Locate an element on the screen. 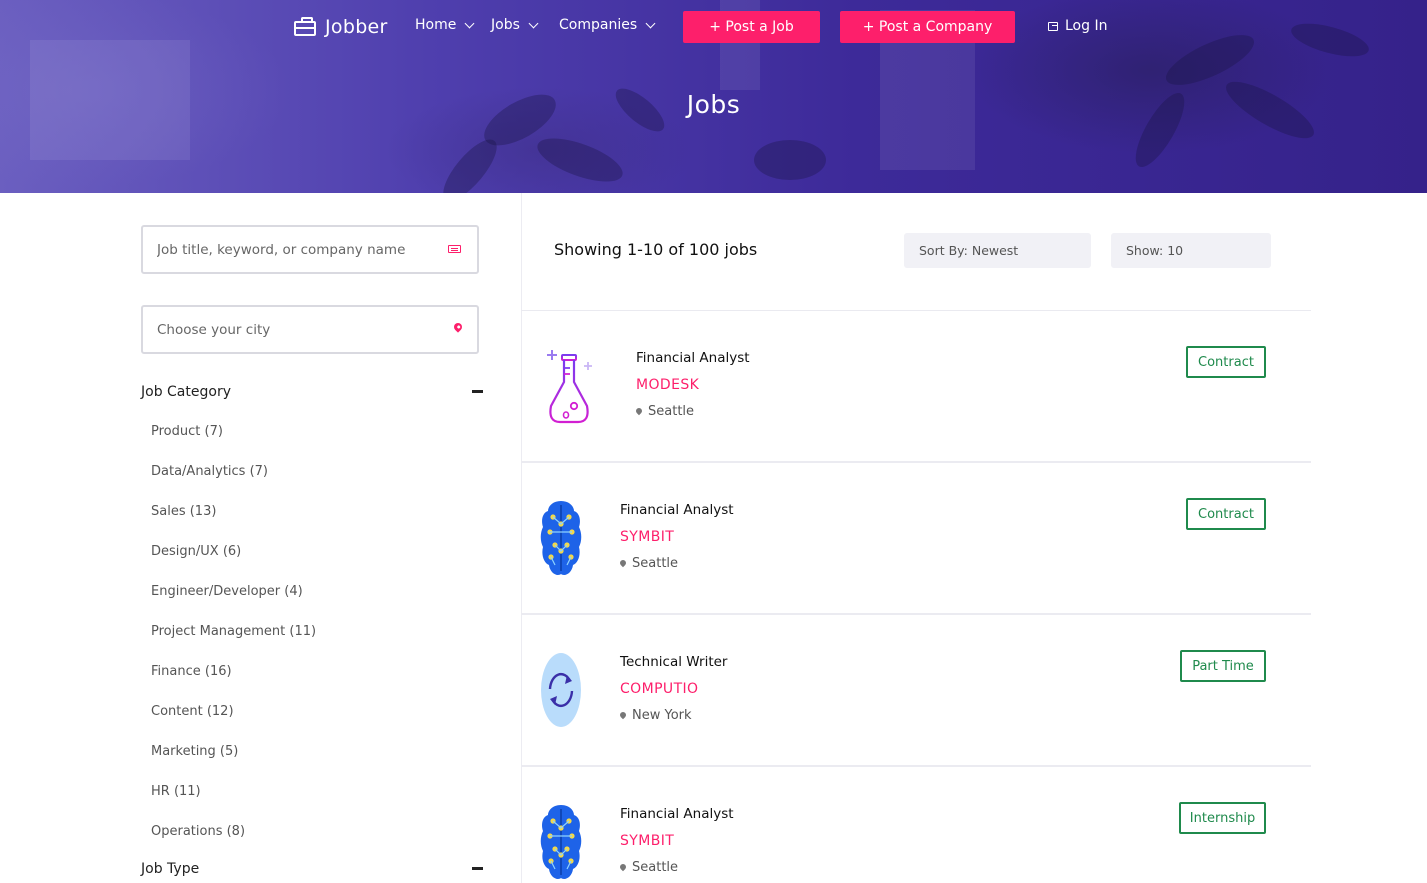 This screenshot has height=883, width=1427. nav-jobs-label: Jobs is located at coordinates (505, 25).